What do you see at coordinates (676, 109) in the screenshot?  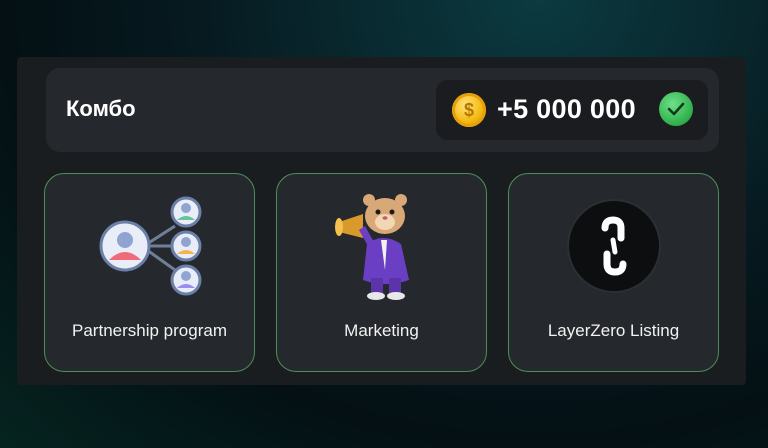 I see `check-icon` at bounding box center [676, 109].